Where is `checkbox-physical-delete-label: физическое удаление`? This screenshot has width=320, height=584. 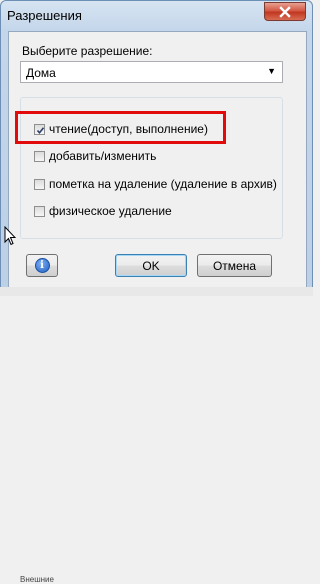 checkbox-physical-delete-label: физическое удаление is located at coordinates (110, 211).